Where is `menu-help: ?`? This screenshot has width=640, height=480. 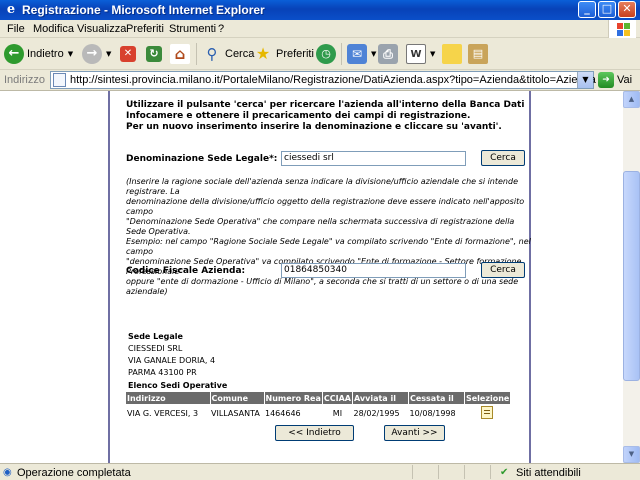
menu-help: ? is located at coordinates (221, 29).